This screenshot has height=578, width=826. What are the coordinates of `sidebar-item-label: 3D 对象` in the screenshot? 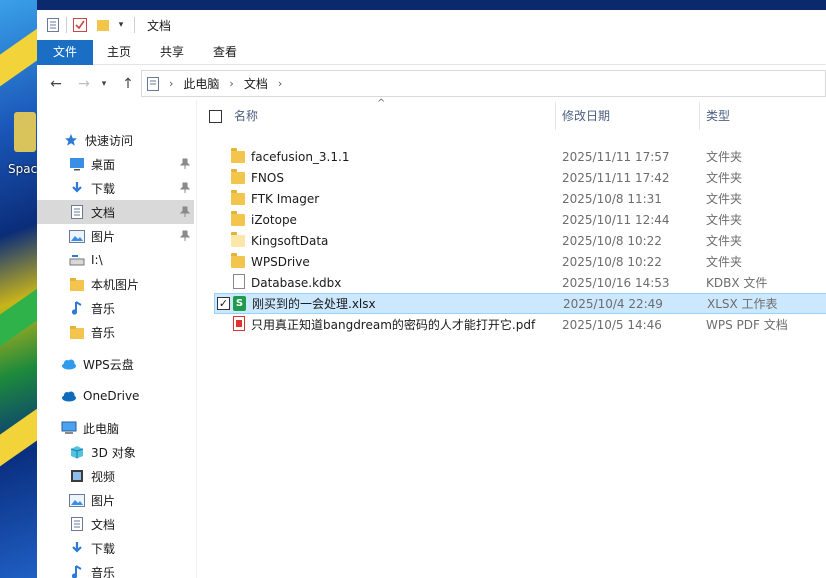 It's located at (113, 452).